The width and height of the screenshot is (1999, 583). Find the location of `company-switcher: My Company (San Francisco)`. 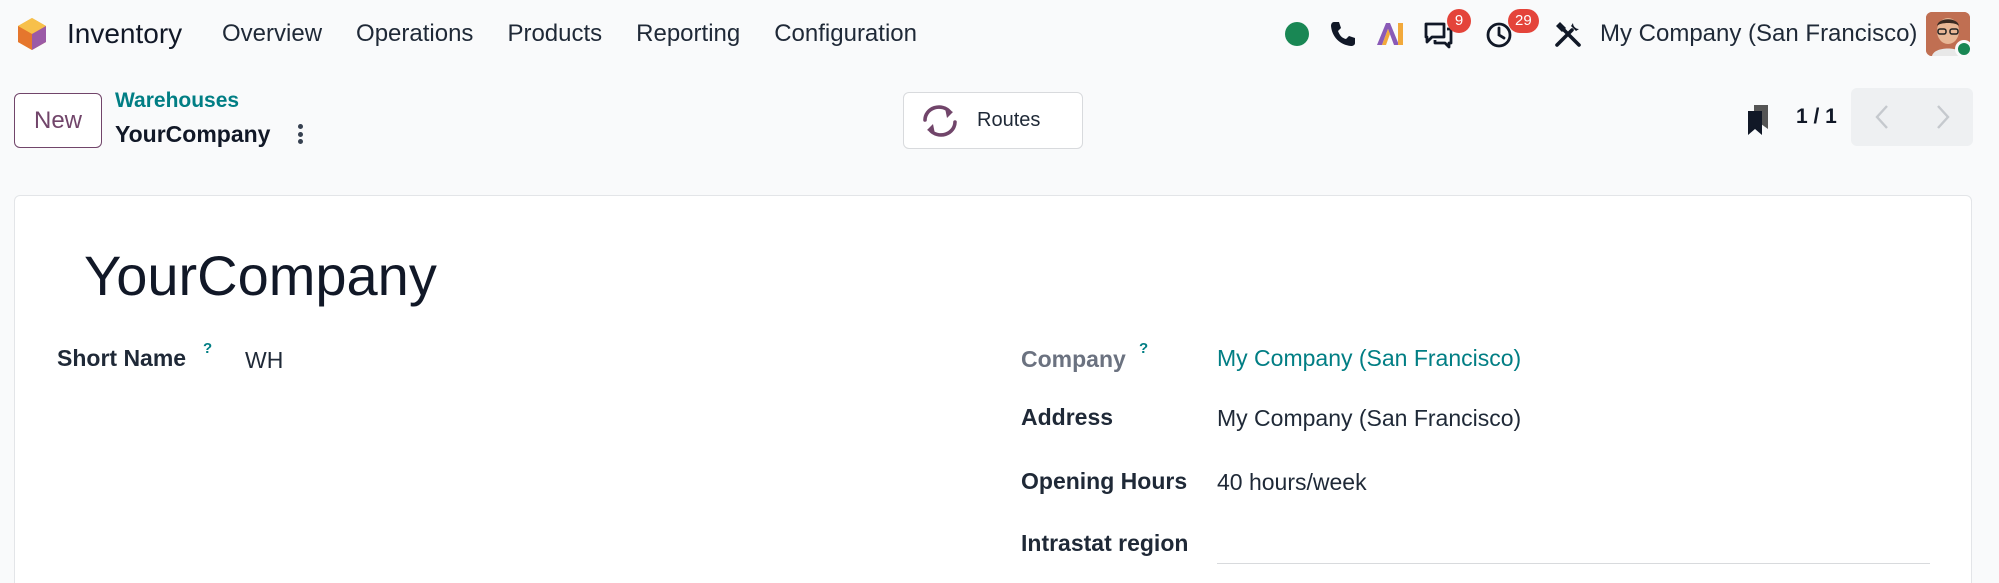

company-switcher: My Company (San Francisco) is located at coordinates (1758, 34).